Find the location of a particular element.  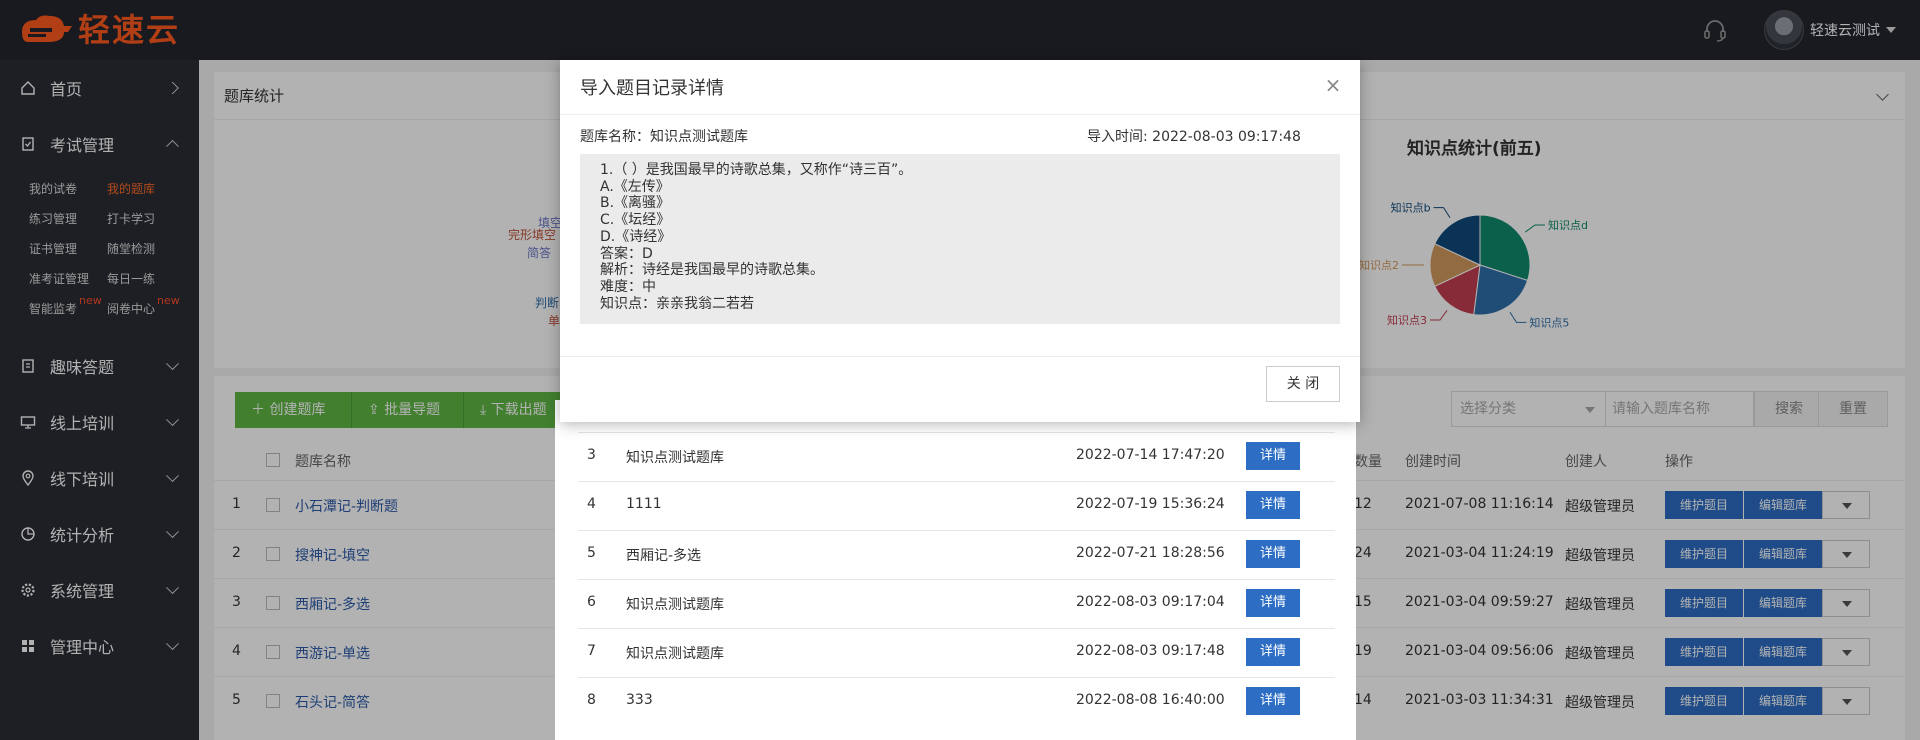

import-time: 2022-08-03 09:17:04 is located at coordinates (1150, 602).